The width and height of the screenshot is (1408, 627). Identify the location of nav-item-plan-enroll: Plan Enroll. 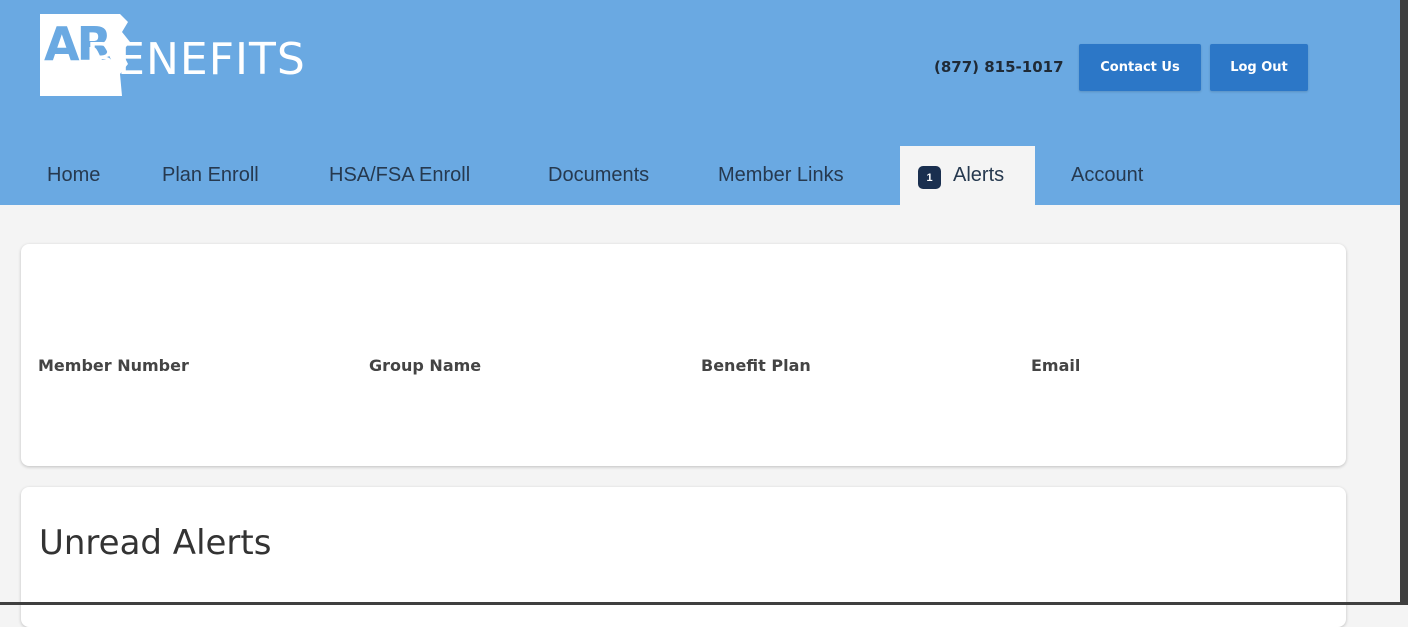
(210, 175).